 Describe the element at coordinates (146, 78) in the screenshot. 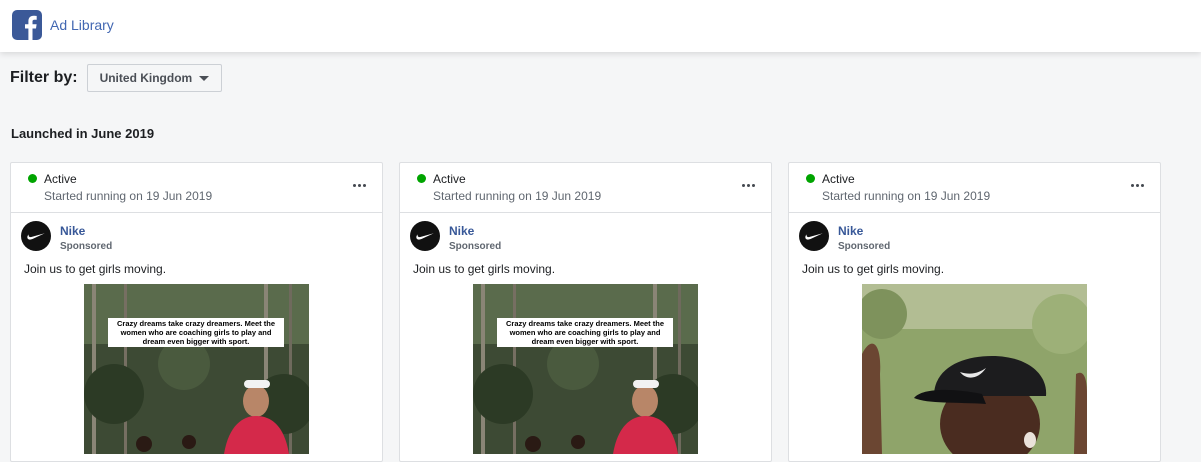

I see `country-filter-value: United Kingdom` at that location.